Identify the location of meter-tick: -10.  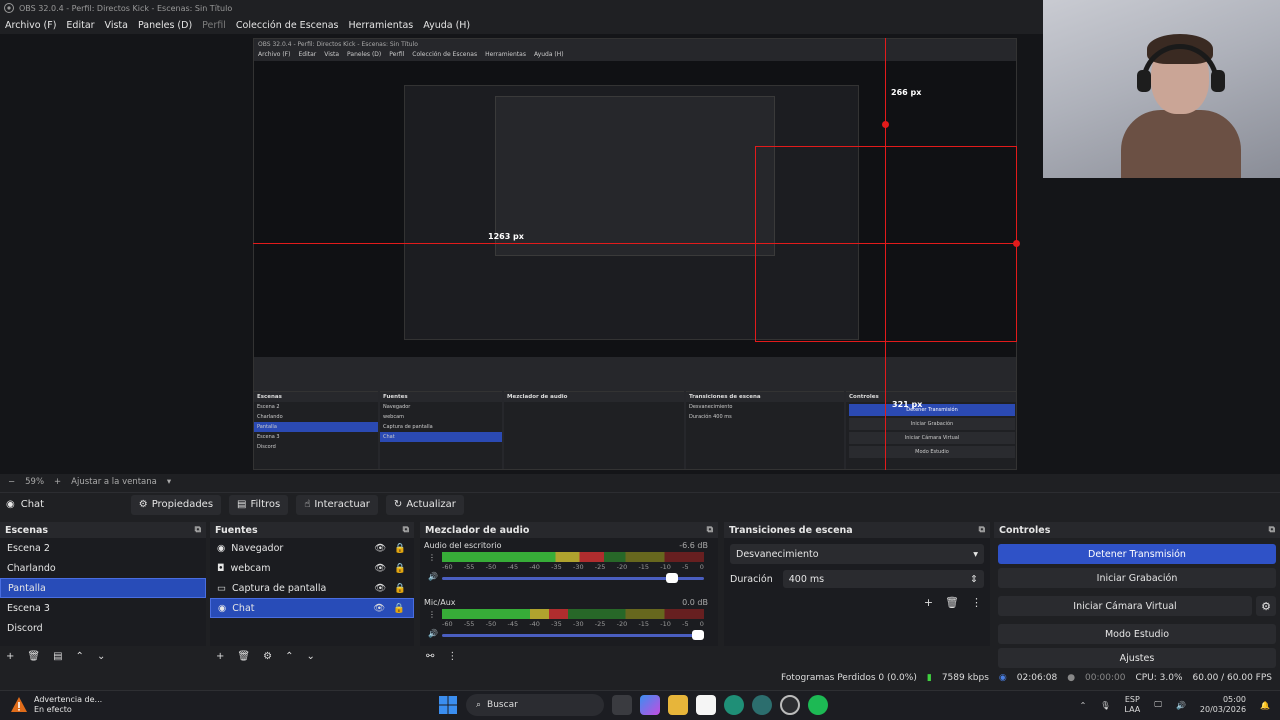
(665, 624).